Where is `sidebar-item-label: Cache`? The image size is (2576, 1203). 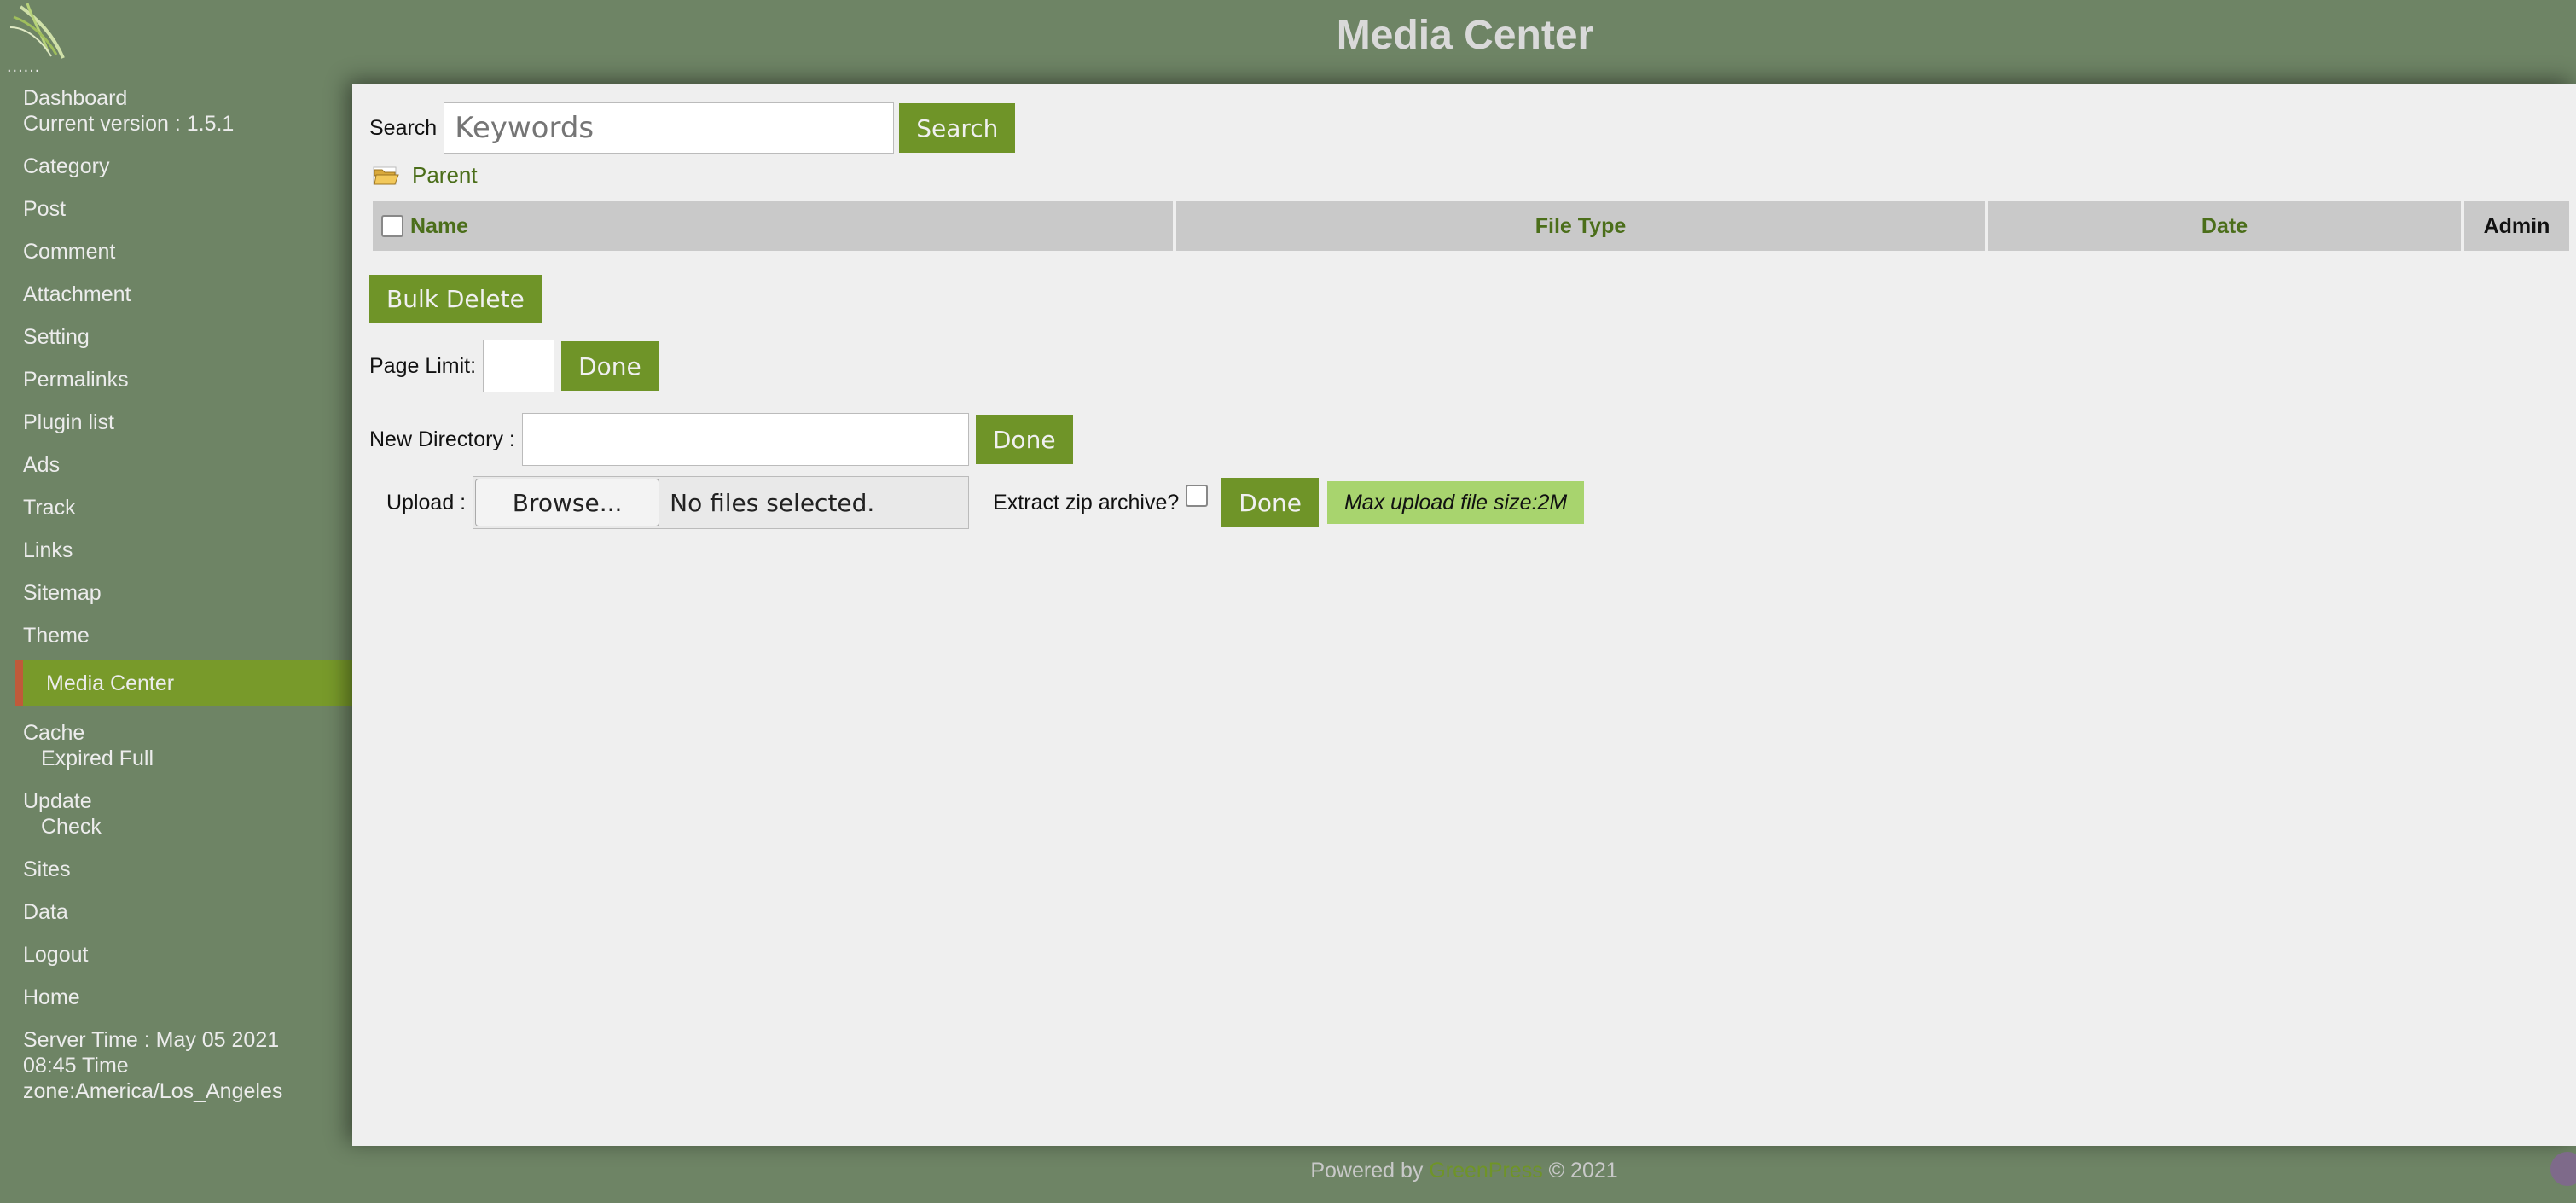
sidebar-item-label: Cache is located at coordinates (54, 733).